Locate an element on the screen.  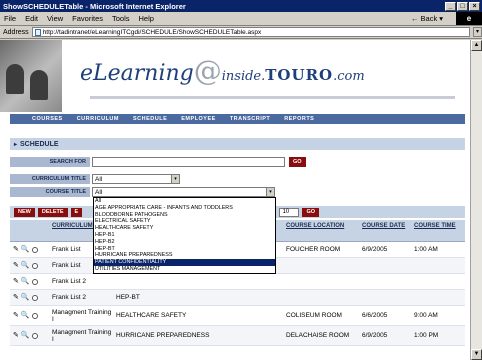
row-location: COLISEUM ROOM is located at coordinates (314, 315).